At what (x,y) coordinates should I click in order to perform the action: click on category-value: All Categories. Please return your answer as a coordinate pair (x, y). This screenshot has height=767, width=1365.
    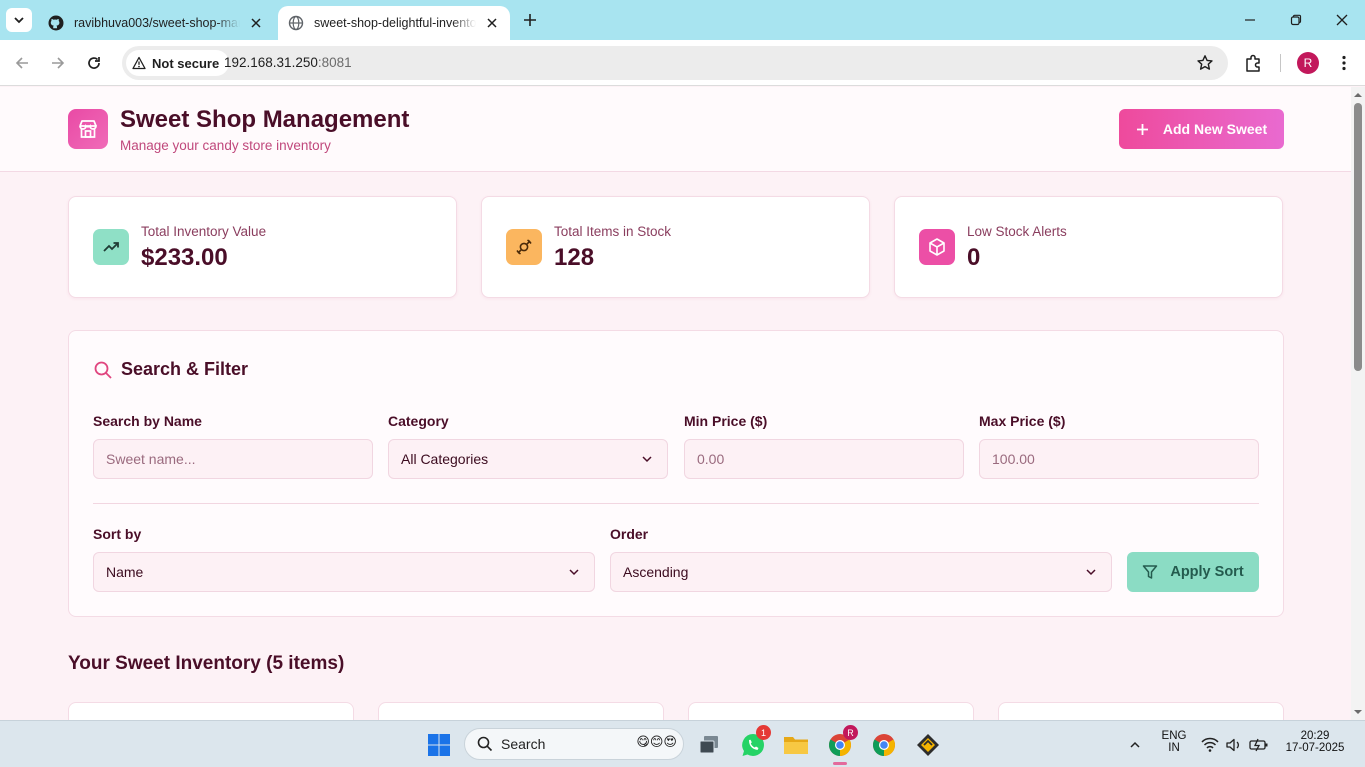
    Looking at the image, I should click on (445, 459).